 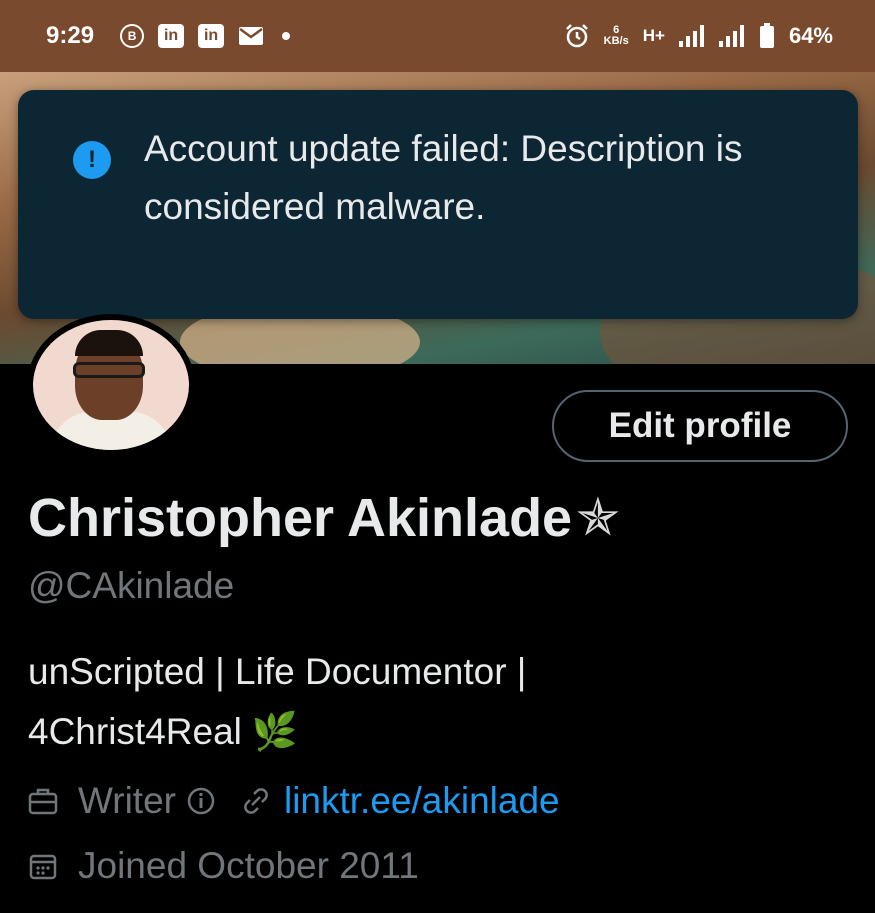 I want to click on bio-line: 4Christ4Real 🌿, so click(x=428, y=732).